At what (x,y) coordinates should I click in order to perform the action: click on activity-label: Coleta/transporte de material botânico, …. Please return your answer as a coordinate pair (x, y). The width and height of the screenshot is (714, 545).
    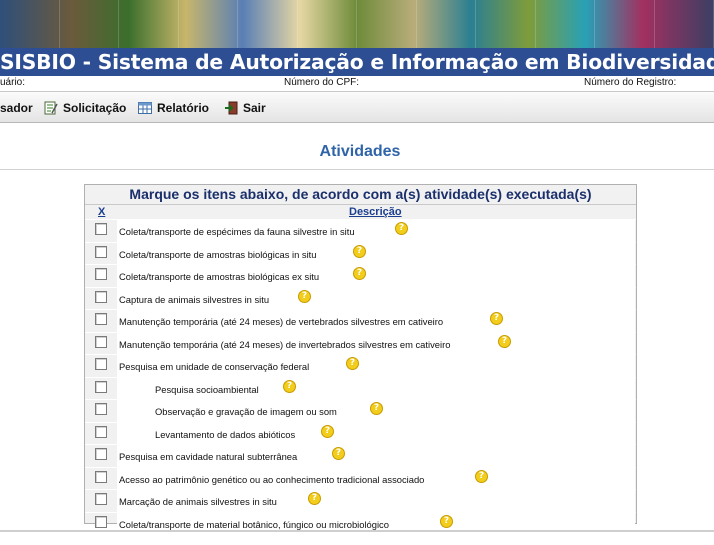
    Looking at the image, I should click on (254, 524).